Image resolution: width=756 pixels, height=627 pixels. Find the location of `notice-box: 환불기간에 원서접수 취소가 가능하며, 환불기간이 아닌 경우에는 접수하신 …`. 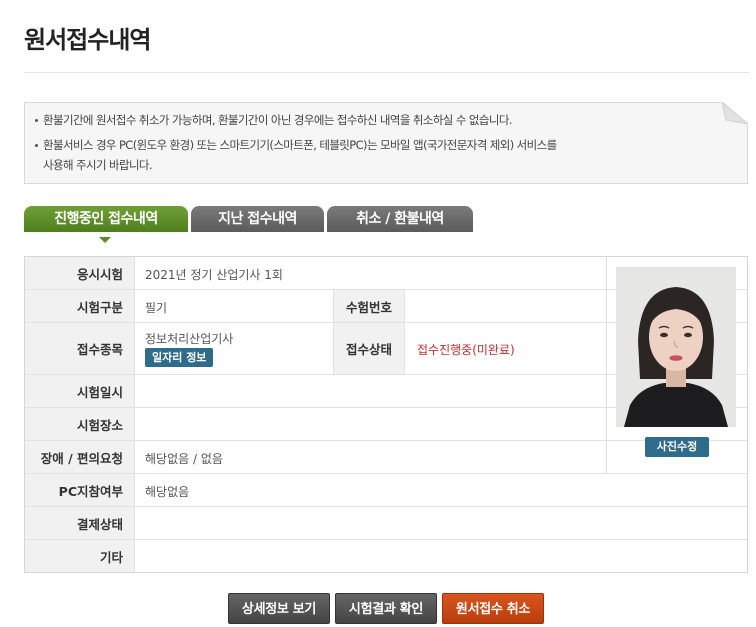

notice-box: 환불기간에 원서접수 취소가 가능하며, 환불기간이 아닌 경우에는 접수하신 … is located at coordinates (386, 143).